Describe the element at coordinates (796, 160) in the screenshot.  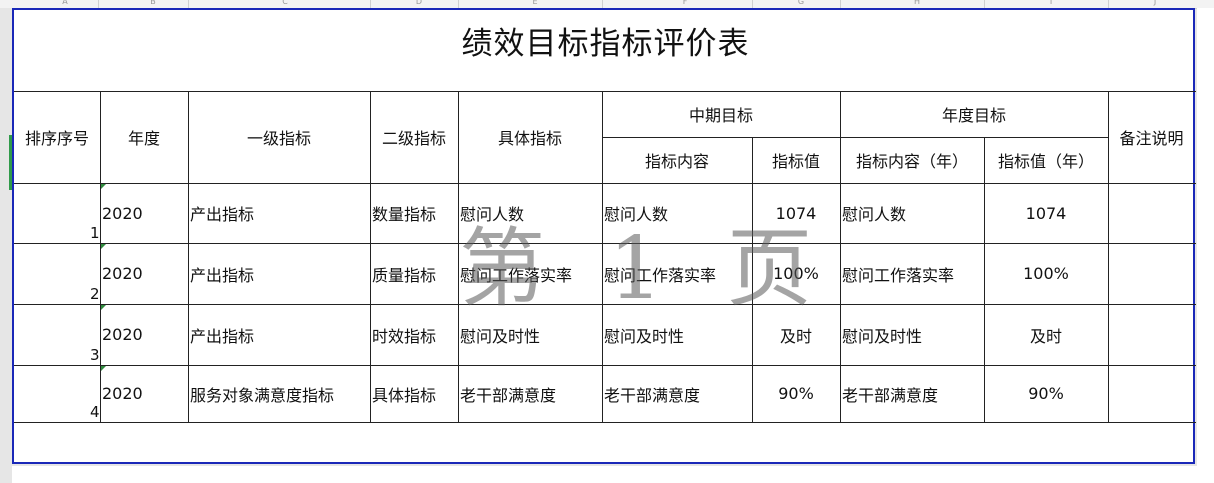
I see `header-mid-value: 指标值` at that location.